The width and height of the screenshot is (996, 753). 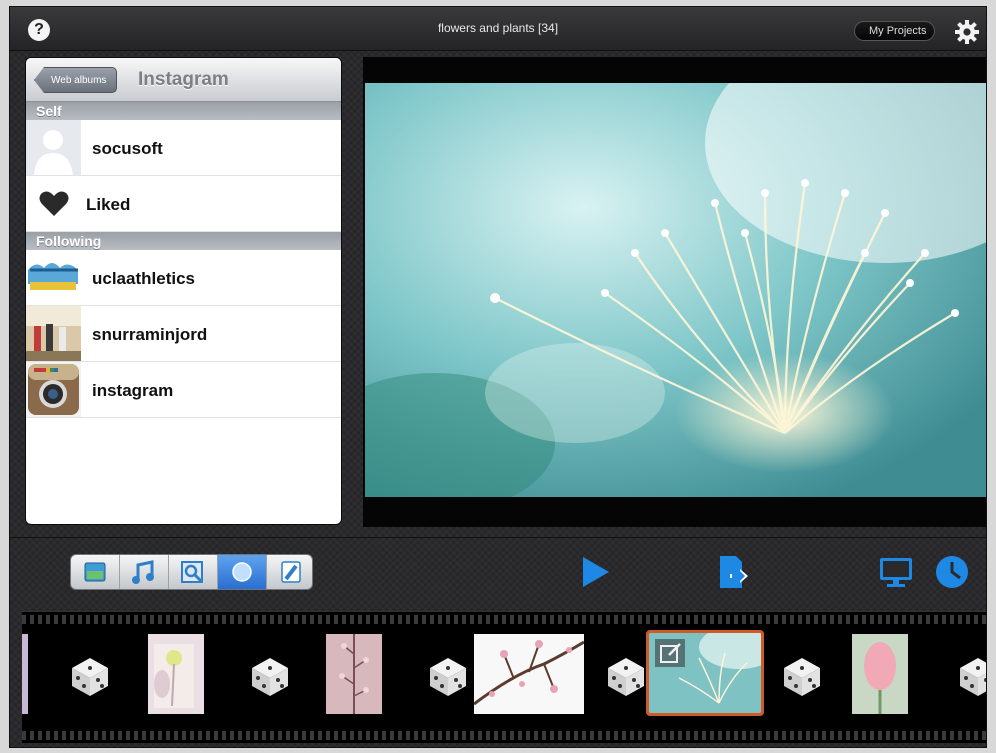 What do you see at coordinates (504, 619) in the screenshot?
I see `film-perforation-top` at bounding box center [504, 619].